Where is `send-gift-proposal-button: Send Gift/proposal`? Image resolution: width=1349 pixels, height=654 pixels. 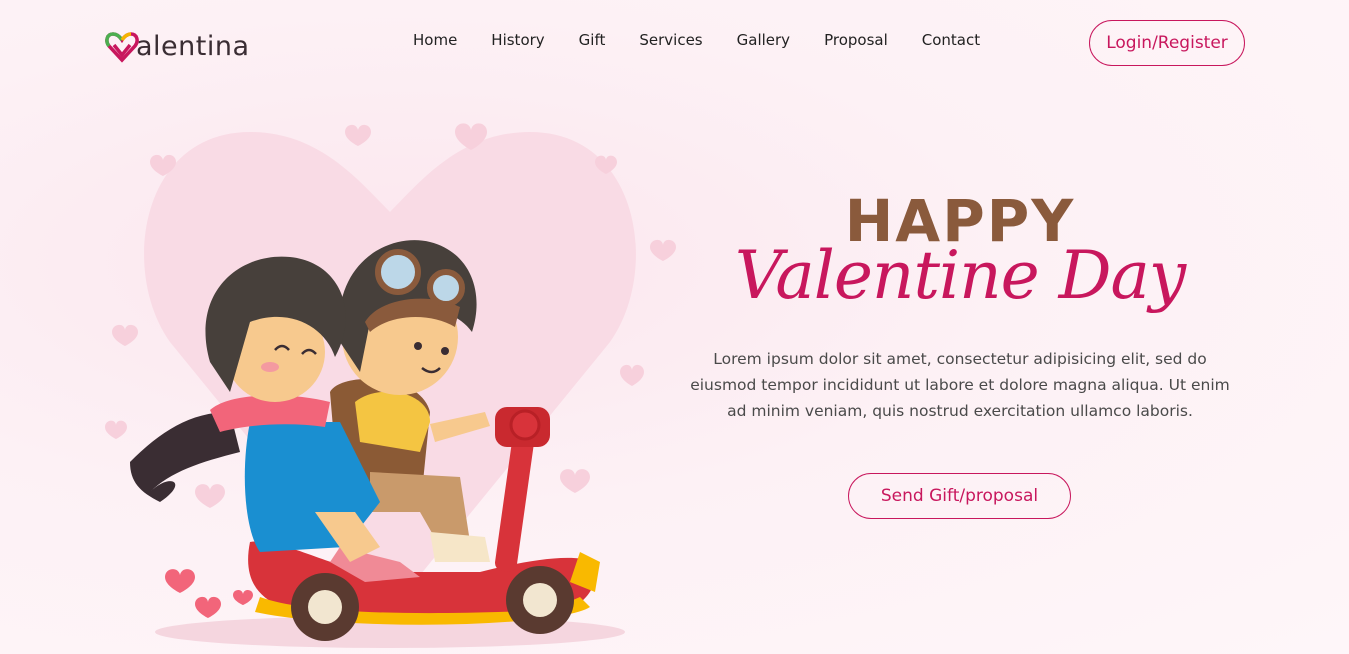
send-gift-proposal-button: Send Gift/proposal is located at coordinates (959, 496).